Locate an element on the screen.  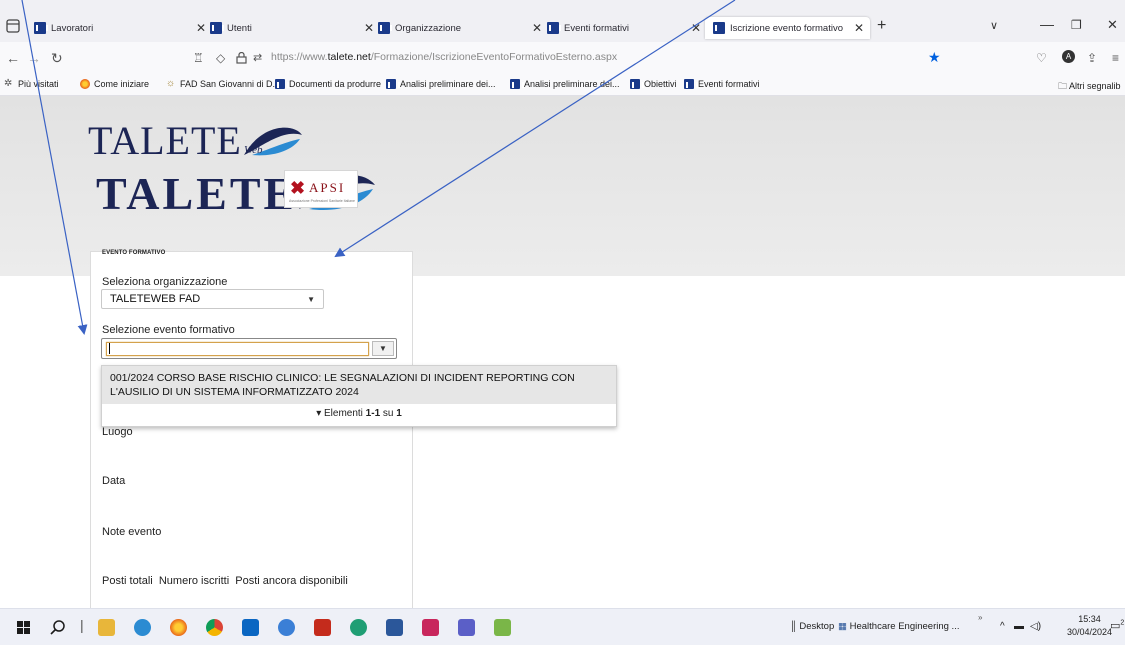
bookmark-piu-visitati: ✲ Più visitati is located at coordinates (31, 84).